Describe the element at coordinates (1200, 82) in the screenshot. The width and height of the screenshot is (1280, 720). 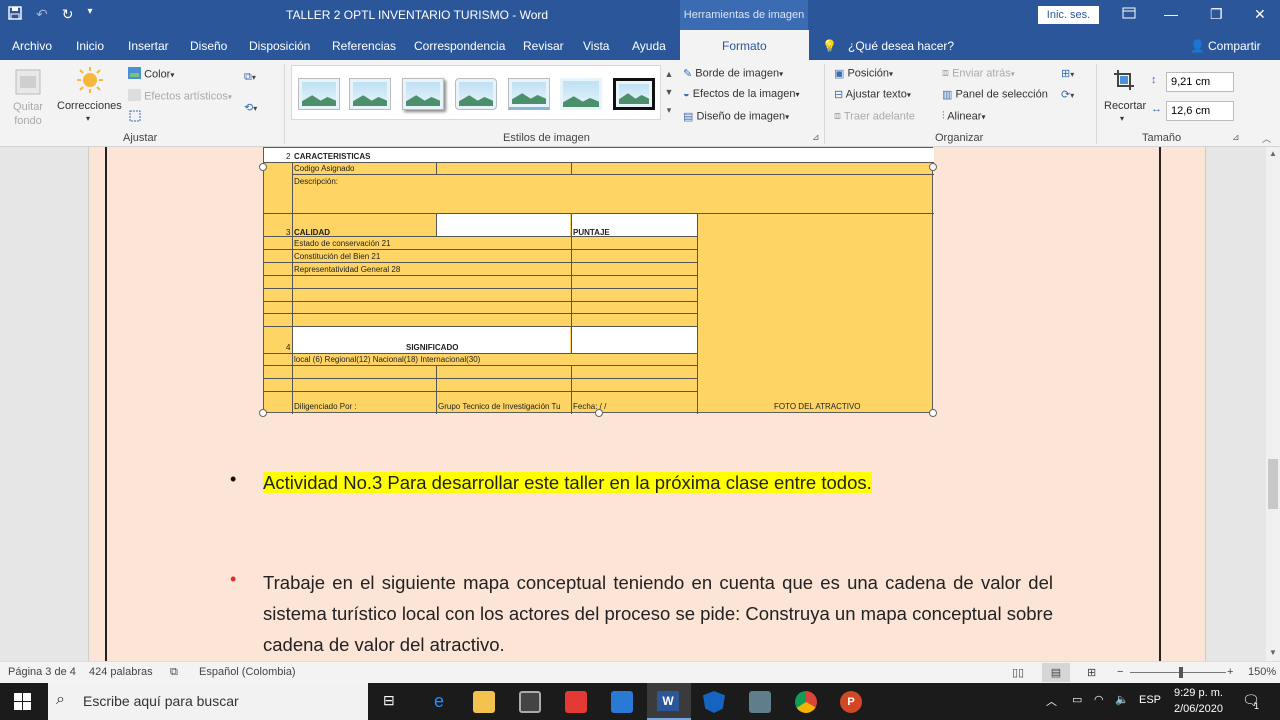
I see `height-input` at that location.